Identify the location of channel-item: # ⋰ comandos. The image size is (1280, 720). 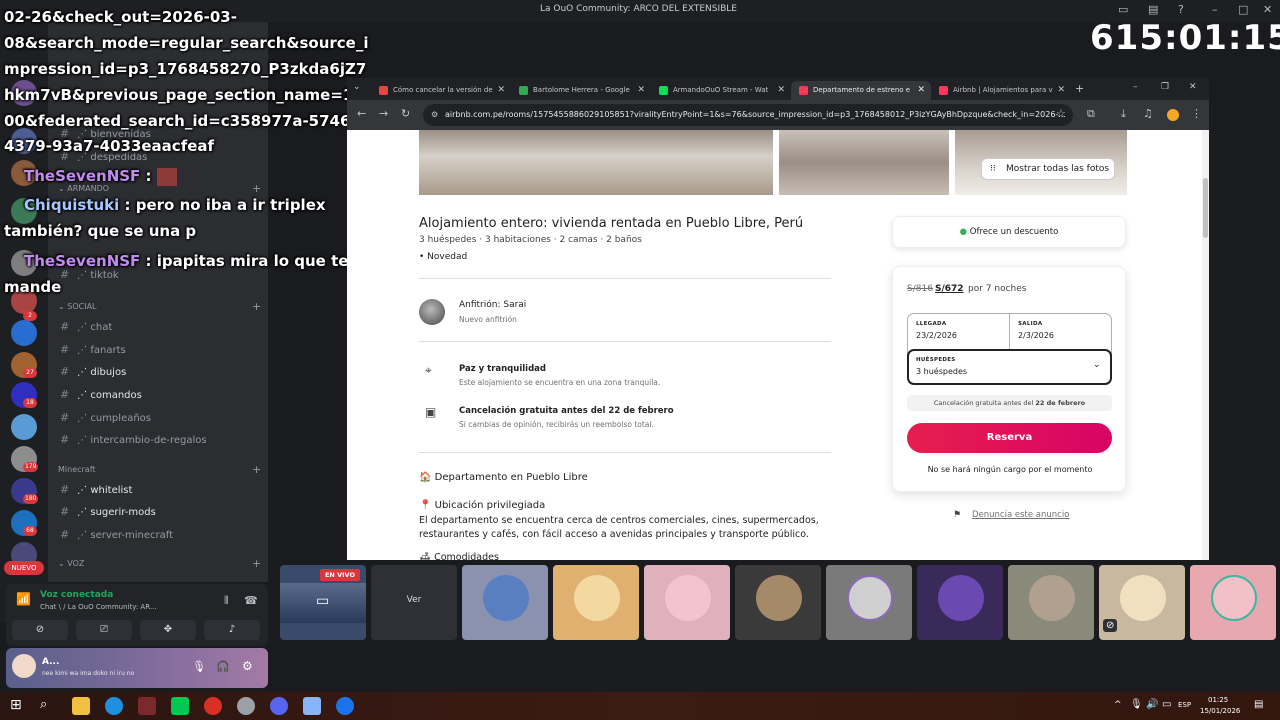
(101, 394).